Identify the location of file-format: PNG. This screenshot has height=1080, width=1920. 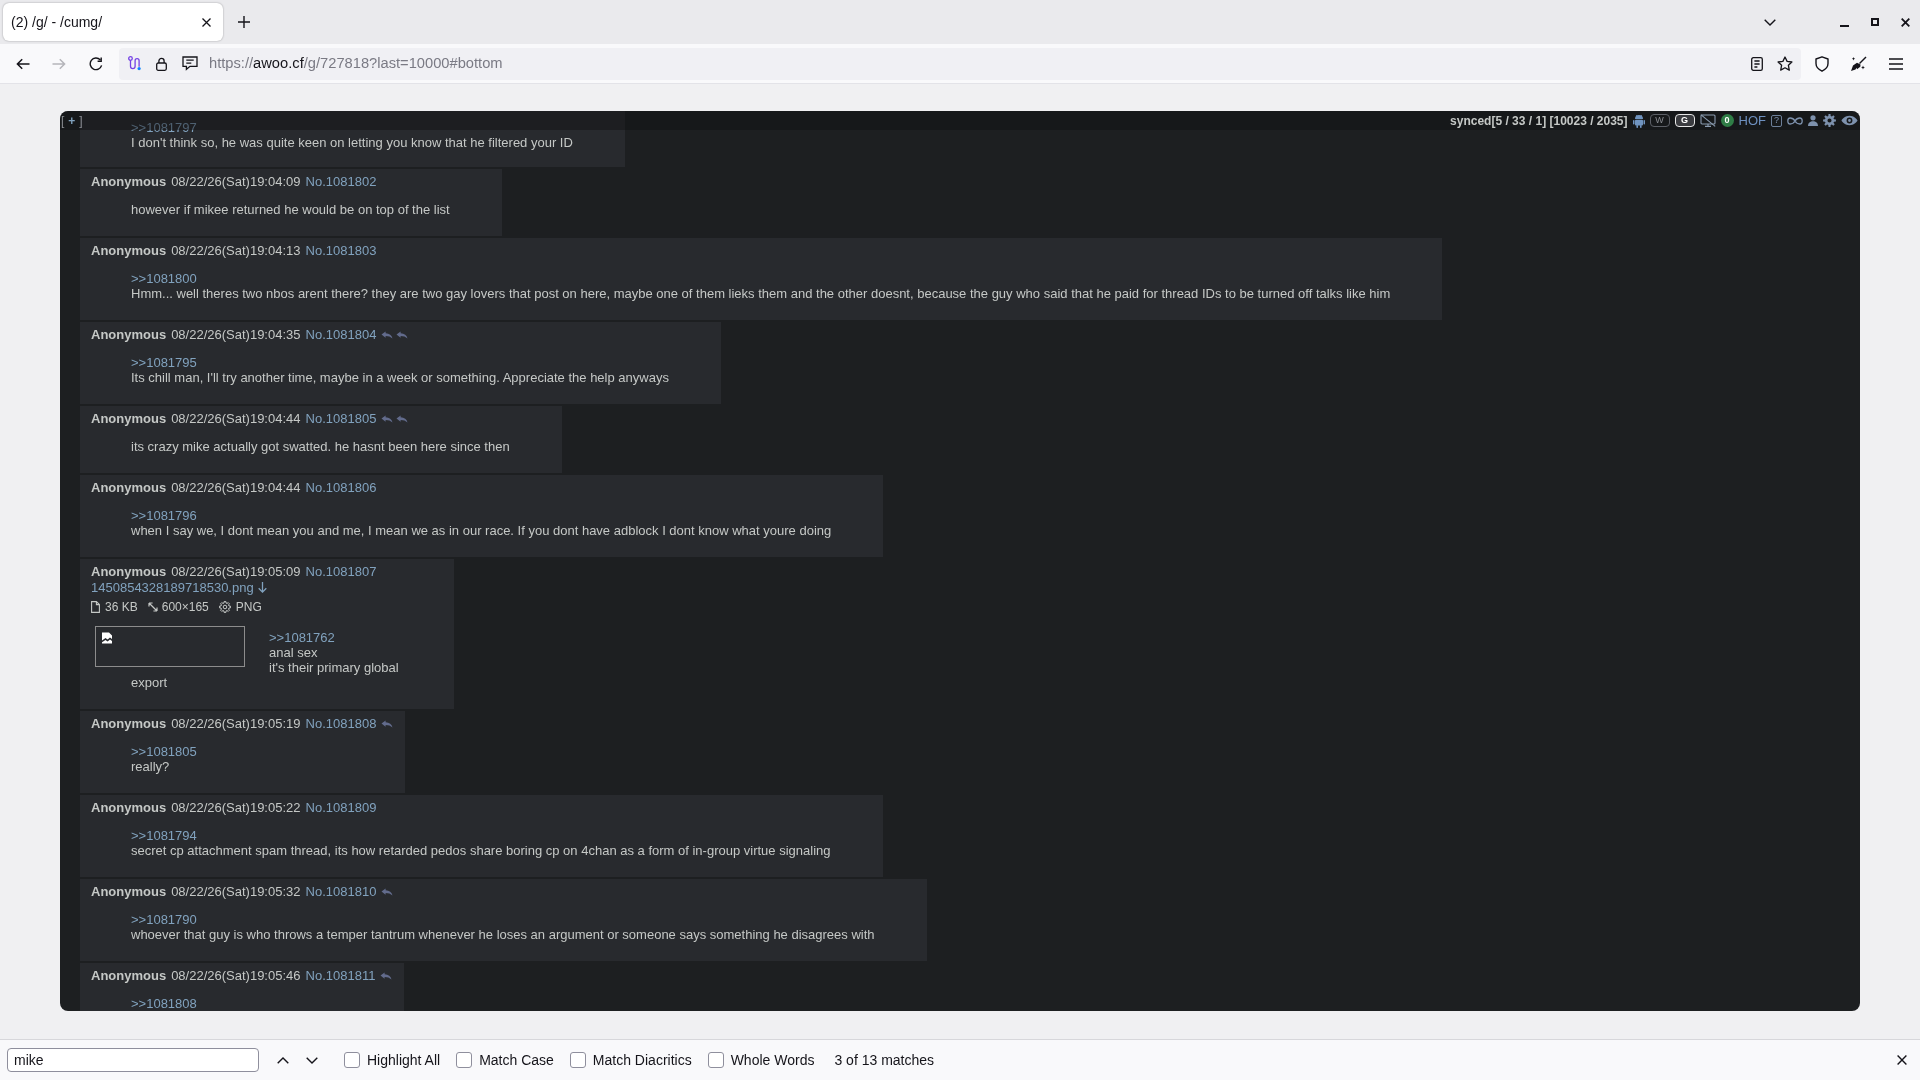
(248, 607).